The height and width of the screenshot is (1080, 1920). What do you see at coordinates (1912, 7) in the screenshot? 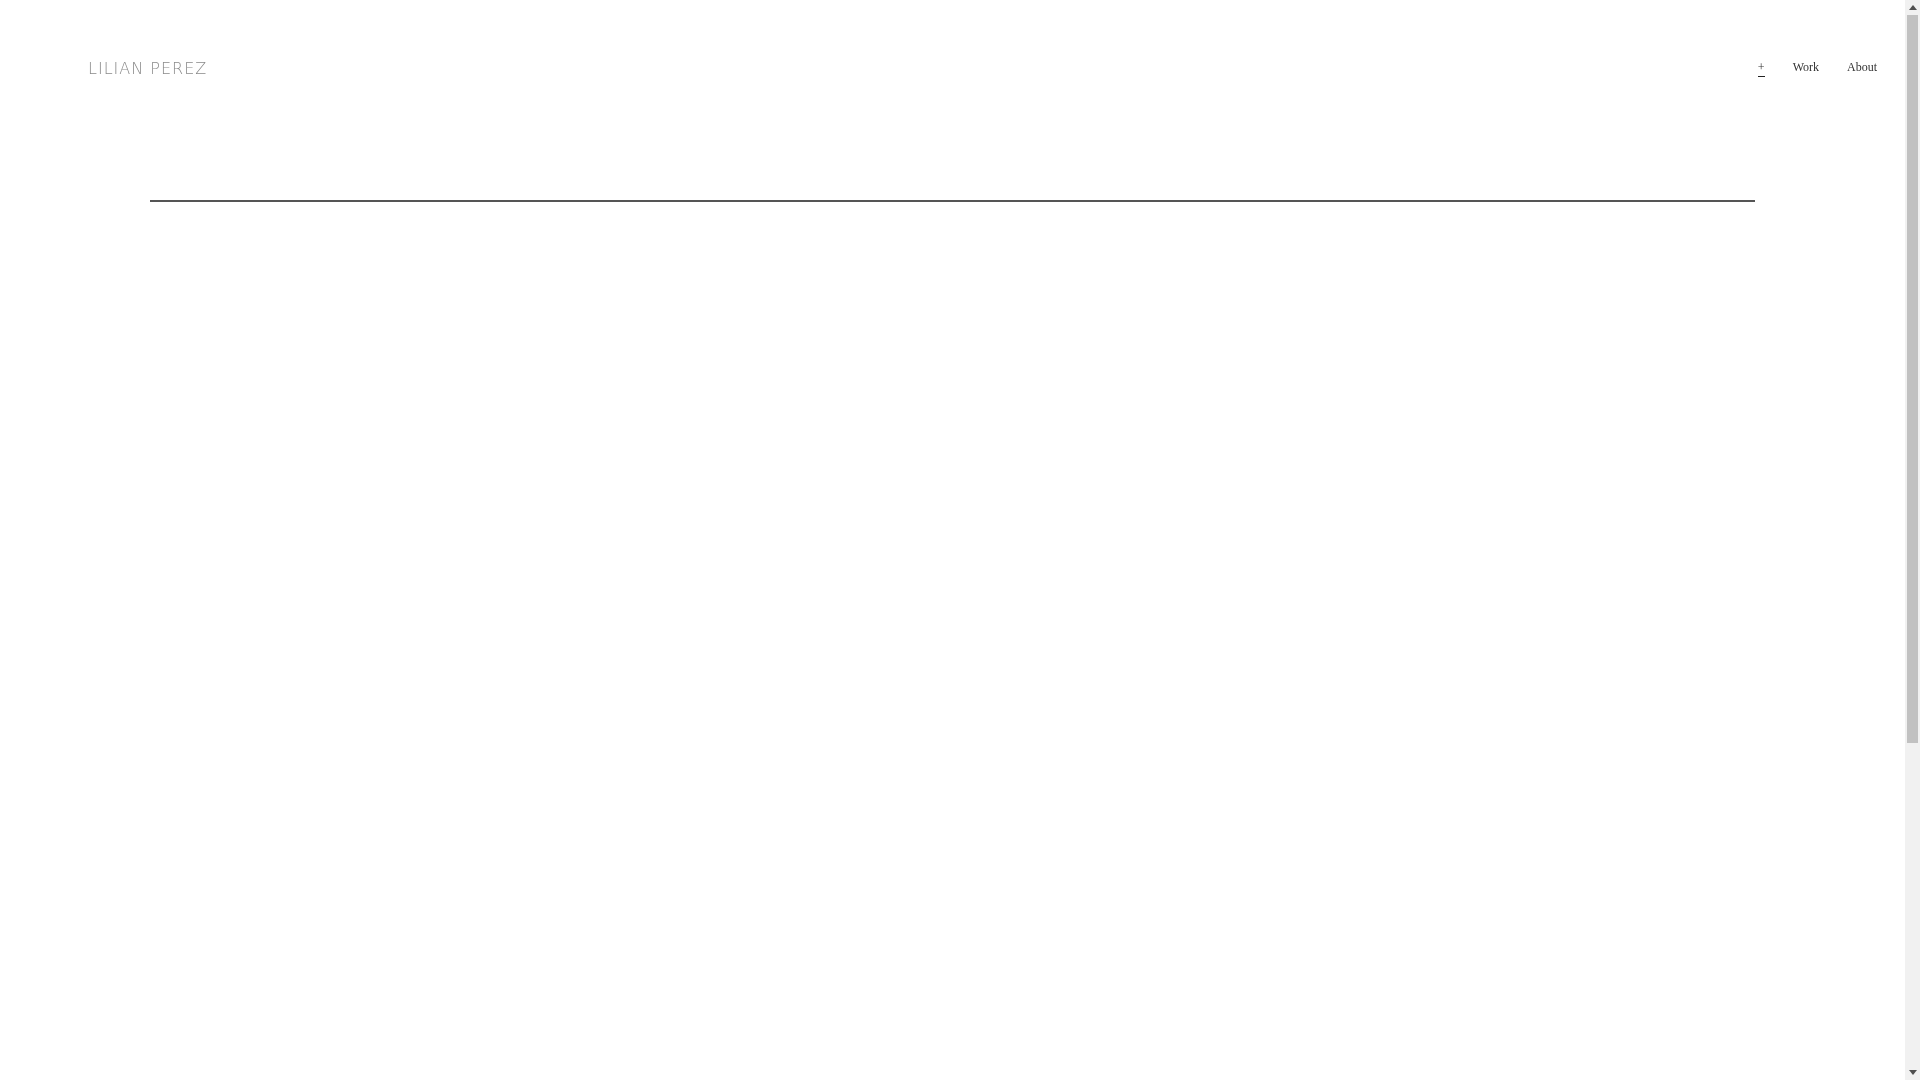
I see `scroll-up-icon` at bounding box center [1912, 7].